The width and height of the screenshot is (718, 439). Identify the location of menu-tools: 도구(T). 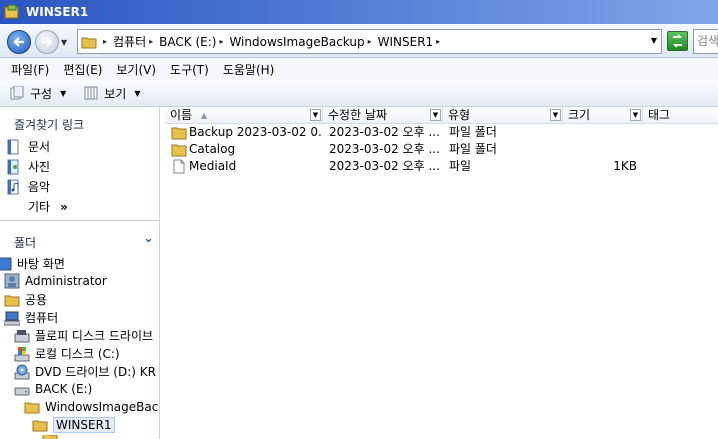
(189, 69).